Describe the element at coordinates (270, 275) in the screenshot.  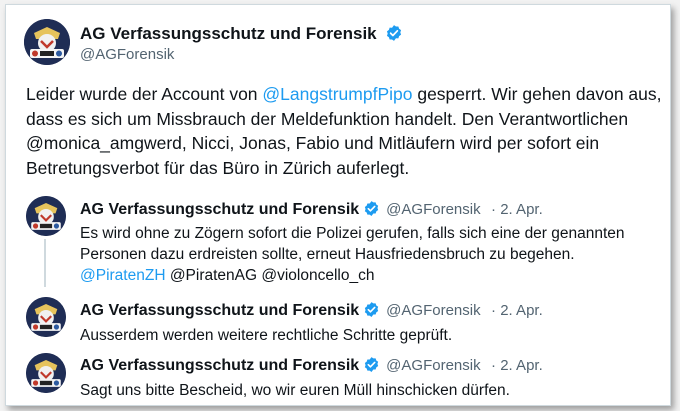
I see `tweet-text-part: @PiratenAG @violoncello_ch` at that location.